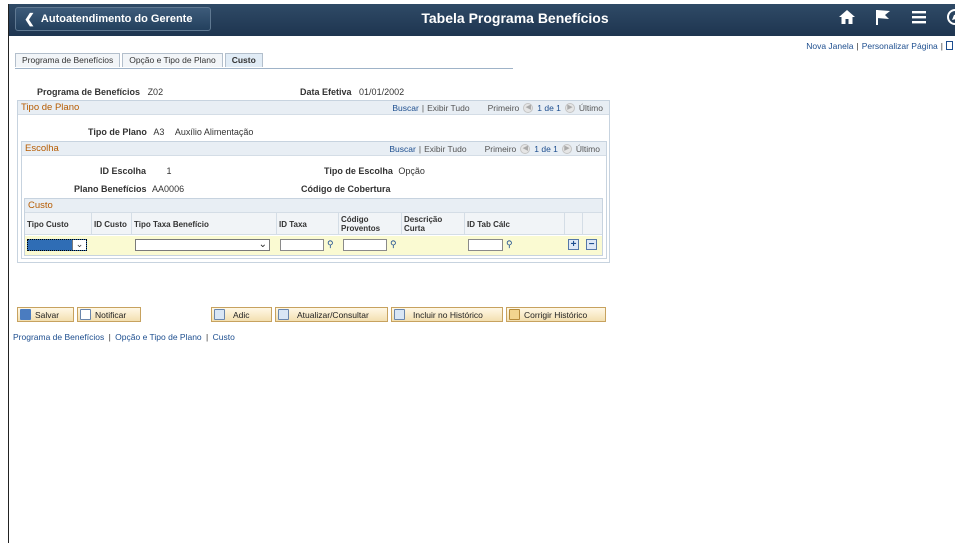 The width and height of the screenshot is (955, 543). I want to click on option-title: Escolha, so click(42, 148).